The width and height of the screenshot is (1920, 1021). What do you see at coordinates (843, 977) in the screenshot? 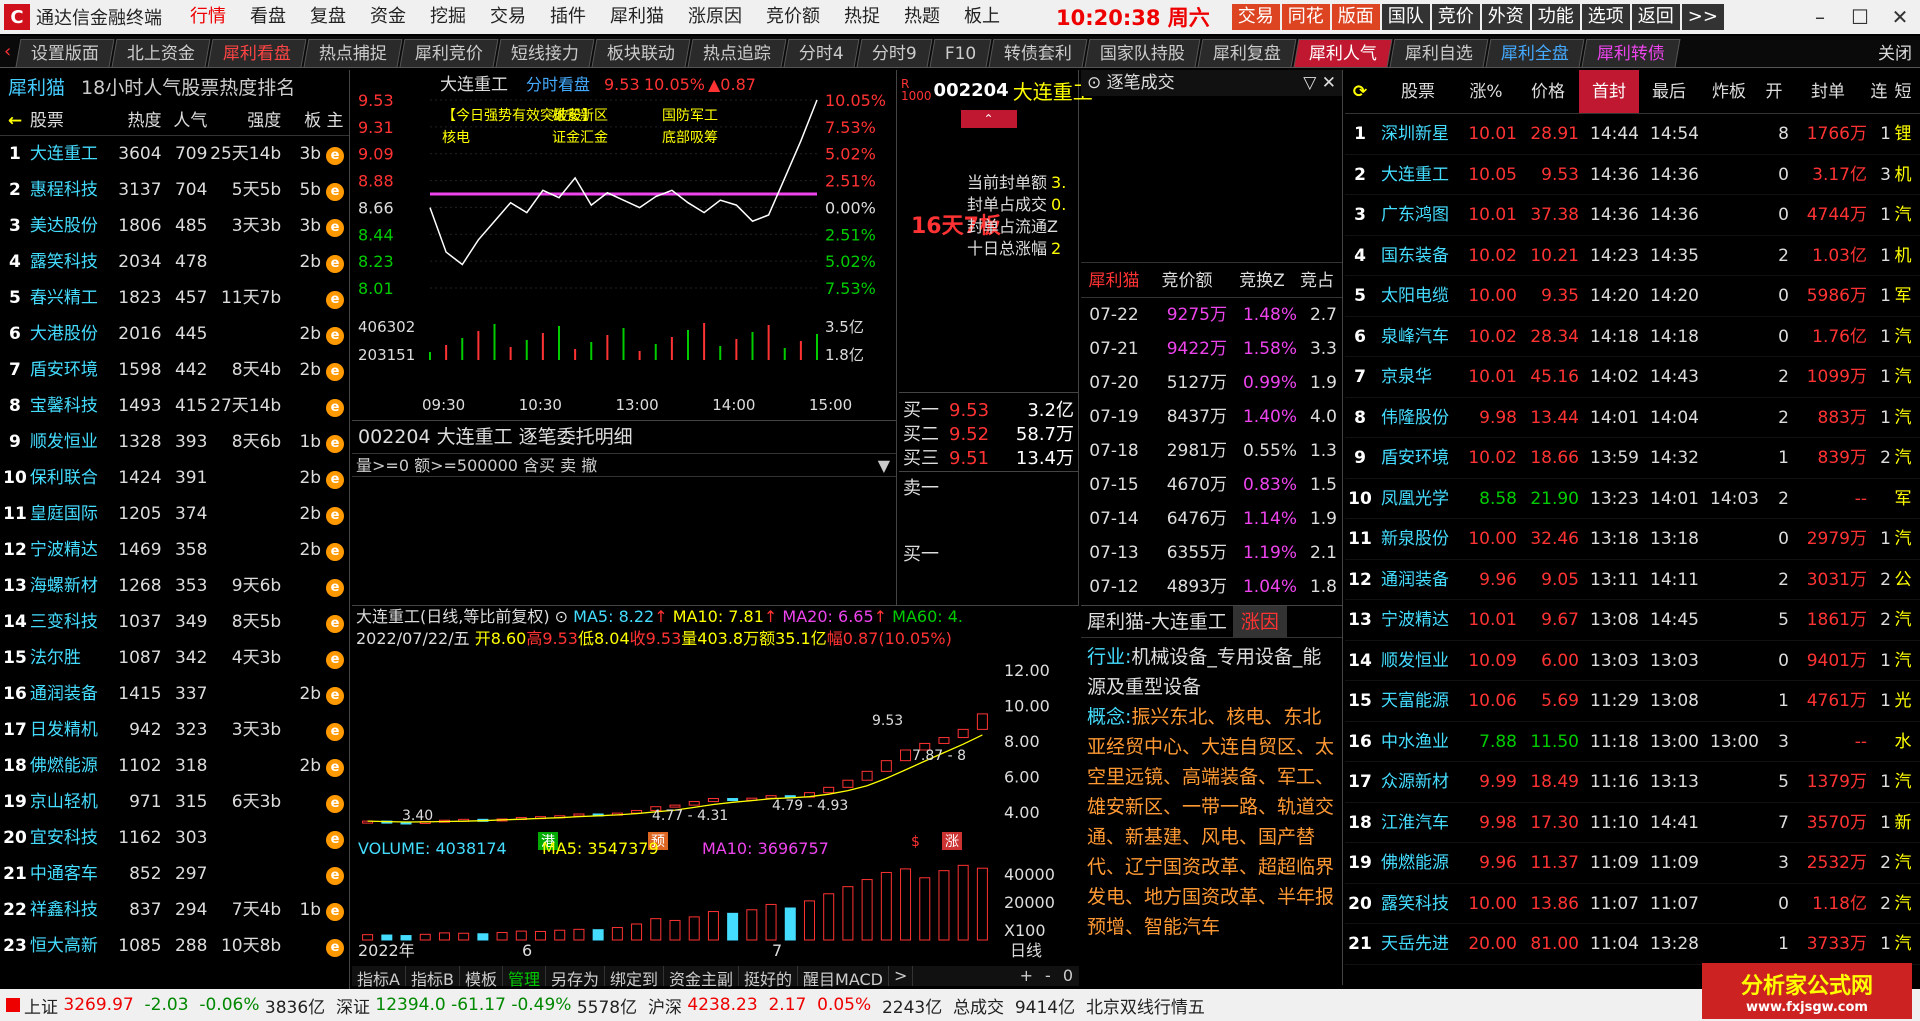
I see `indicator-tab: 醒目MACD` at bounding box center [843, 977].